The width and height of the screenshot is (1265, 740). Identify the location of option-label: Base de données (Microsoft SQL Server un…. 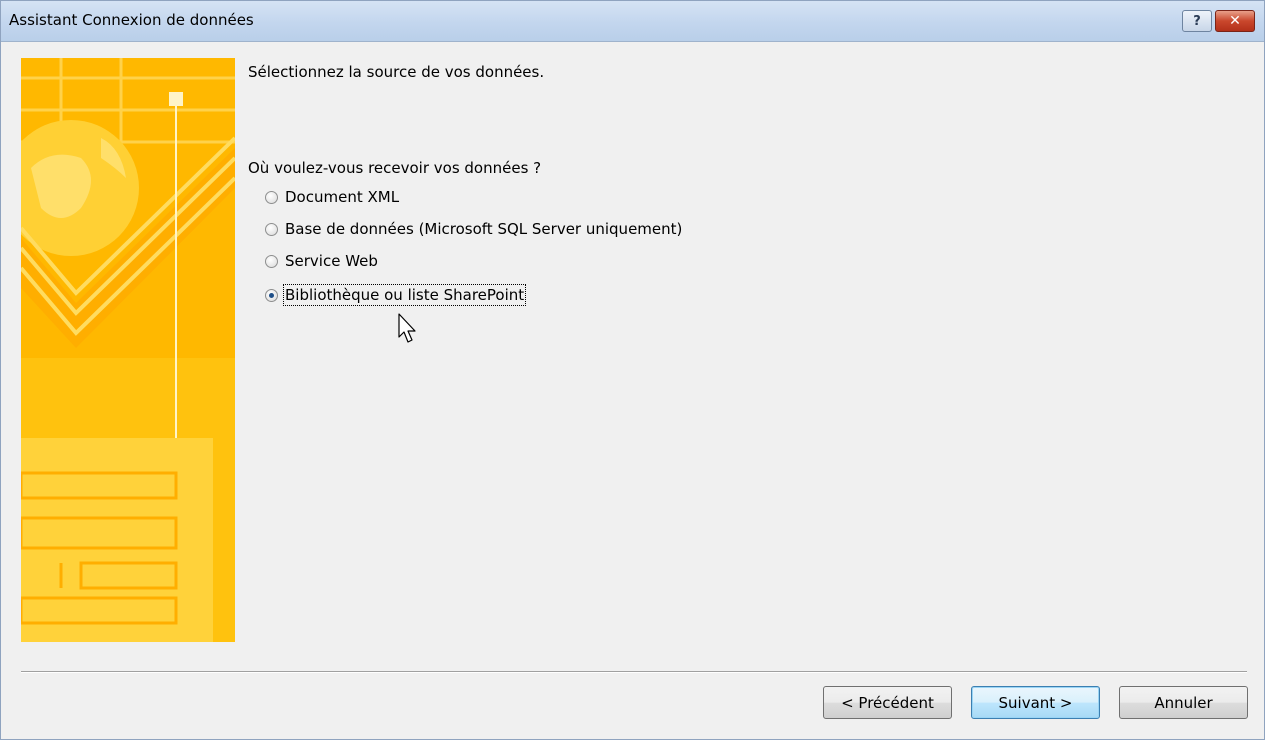
(484, 229).